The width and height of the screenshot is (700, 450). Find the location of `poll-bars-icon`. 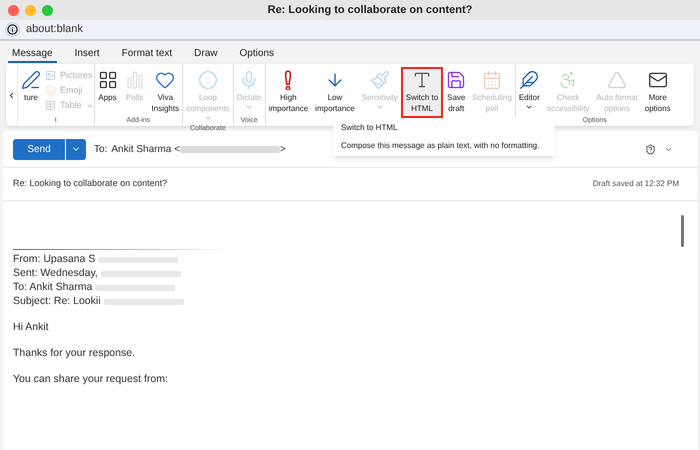

poll-bars-icon is located at coordinates (134, 80).